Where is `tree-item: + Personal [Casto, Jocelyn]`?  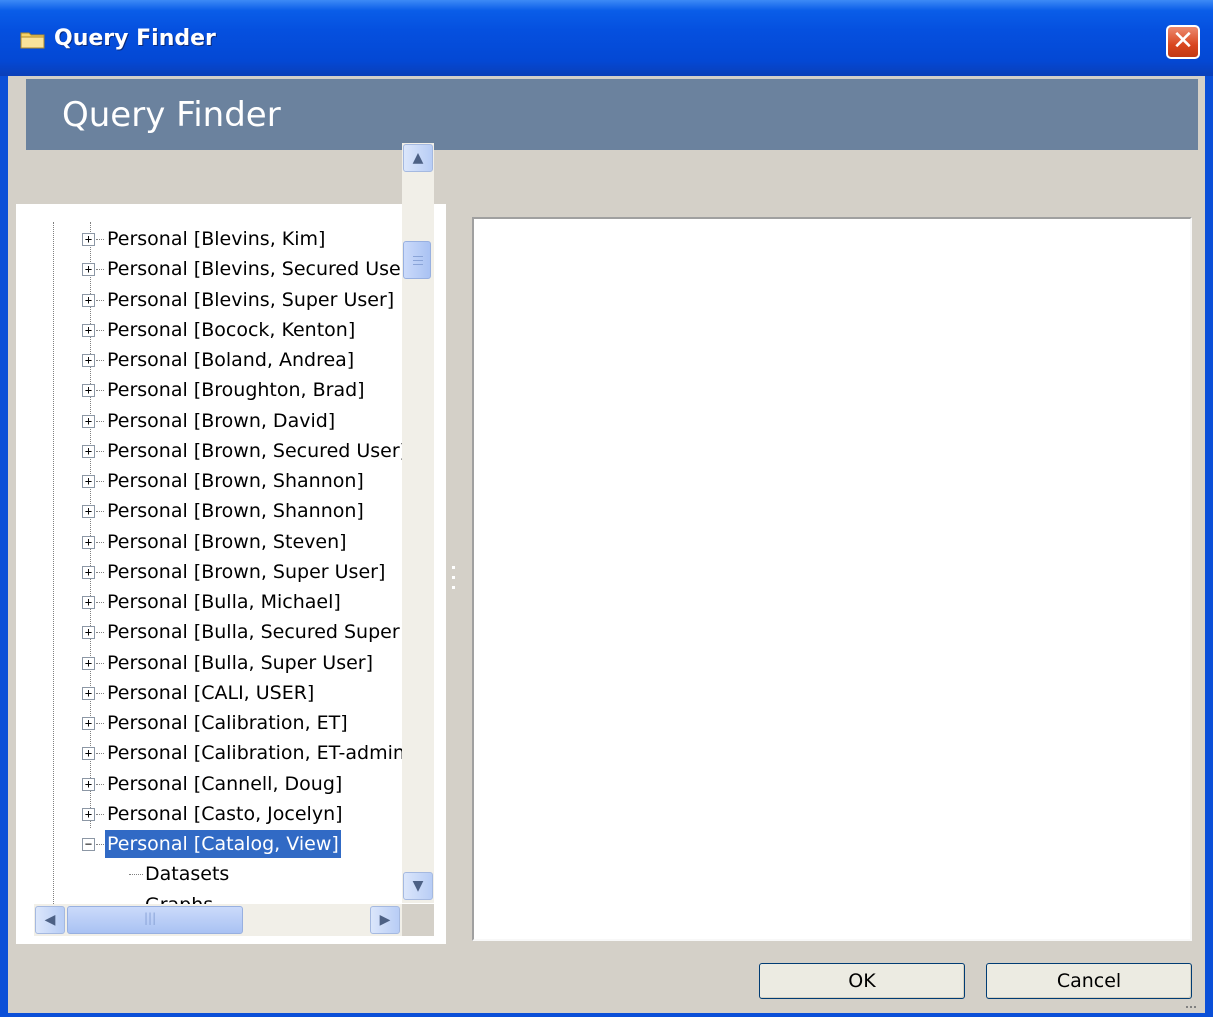
tree-item: + Personal [Casto, Jocelyn] is located at coordinates (241, 814).